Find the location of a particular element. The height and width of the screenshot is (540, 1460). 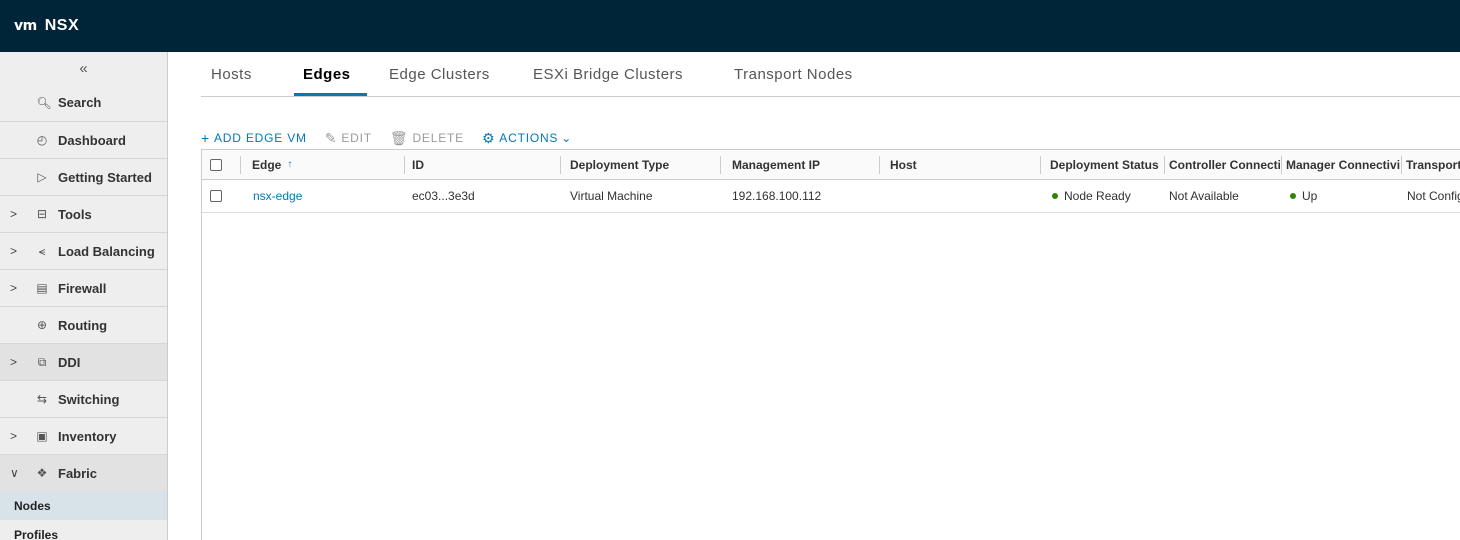

chevron-down-icon: ∨ is located at coordinates (15, 473).